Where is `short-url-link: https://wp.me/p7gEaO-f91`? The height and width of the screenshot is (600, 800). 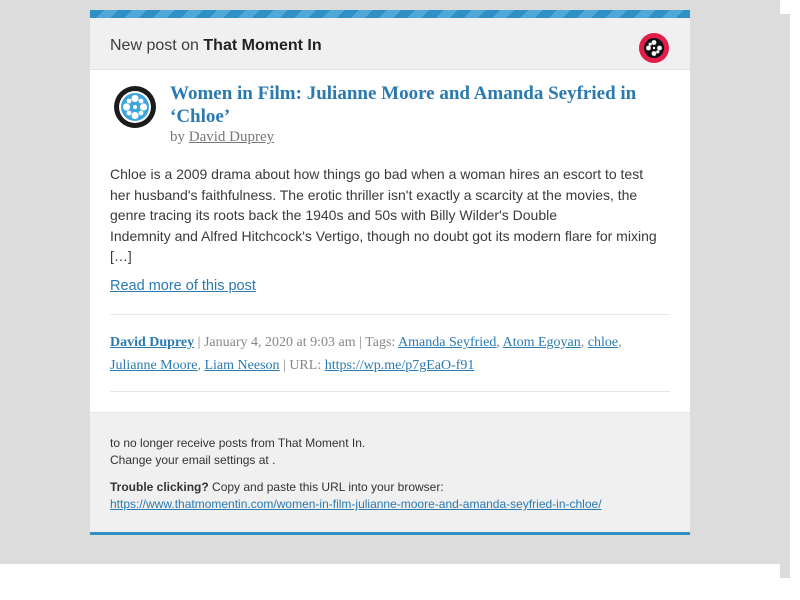
short-url-link: https://wp.me/p7gEaO-f91 is located at coordinates (400, 365).